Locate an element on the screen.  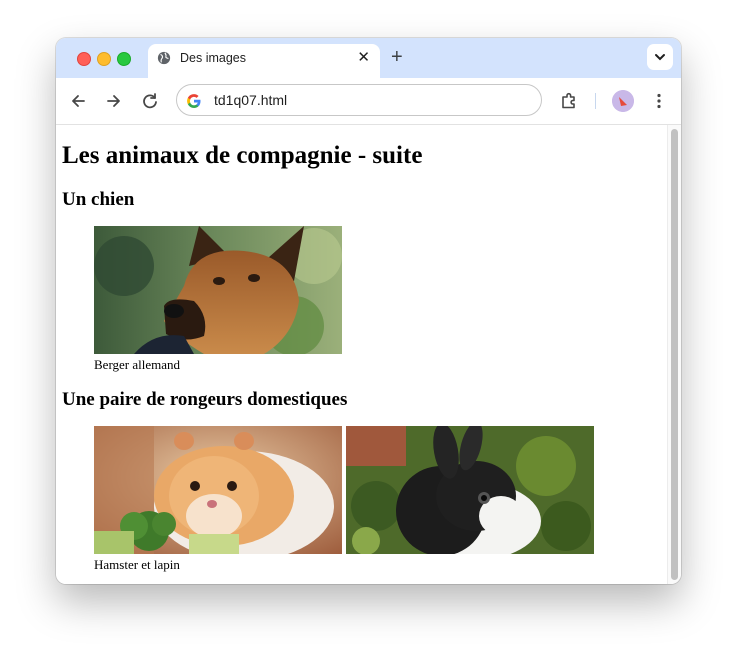
caption-dog: Berger allemand is located at coordinates (137, 364).